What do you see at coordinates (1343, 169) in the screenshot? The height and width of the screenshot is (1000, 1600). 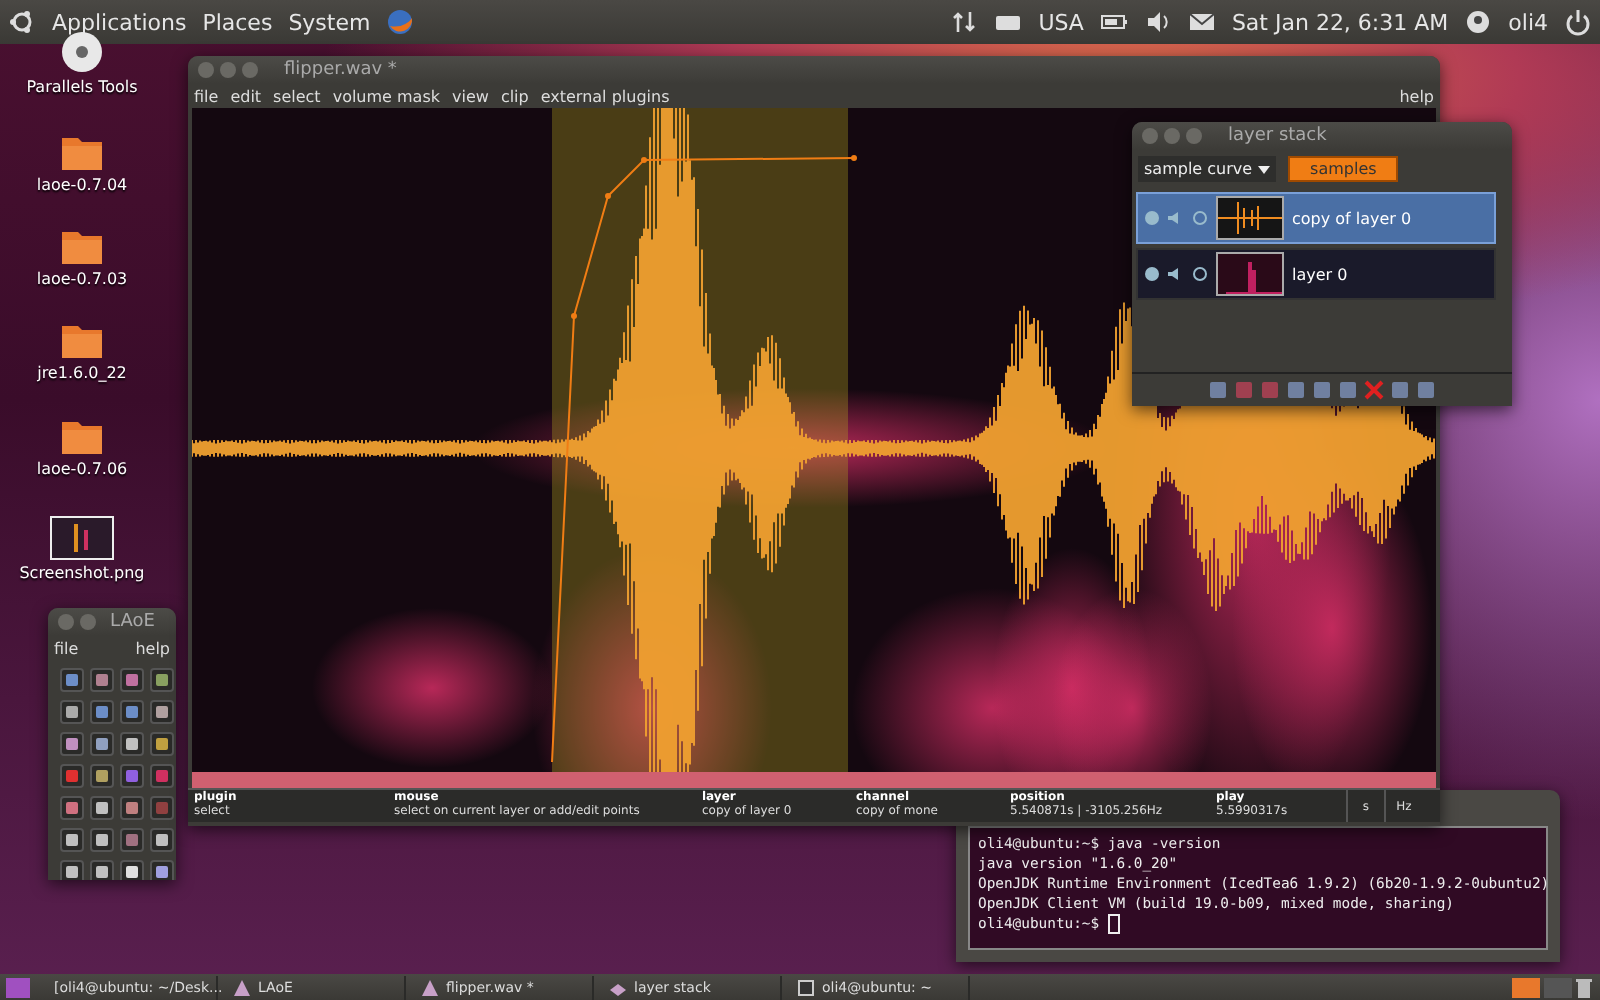 I see `samples-button: samples` at bounding box center [1343, 169].